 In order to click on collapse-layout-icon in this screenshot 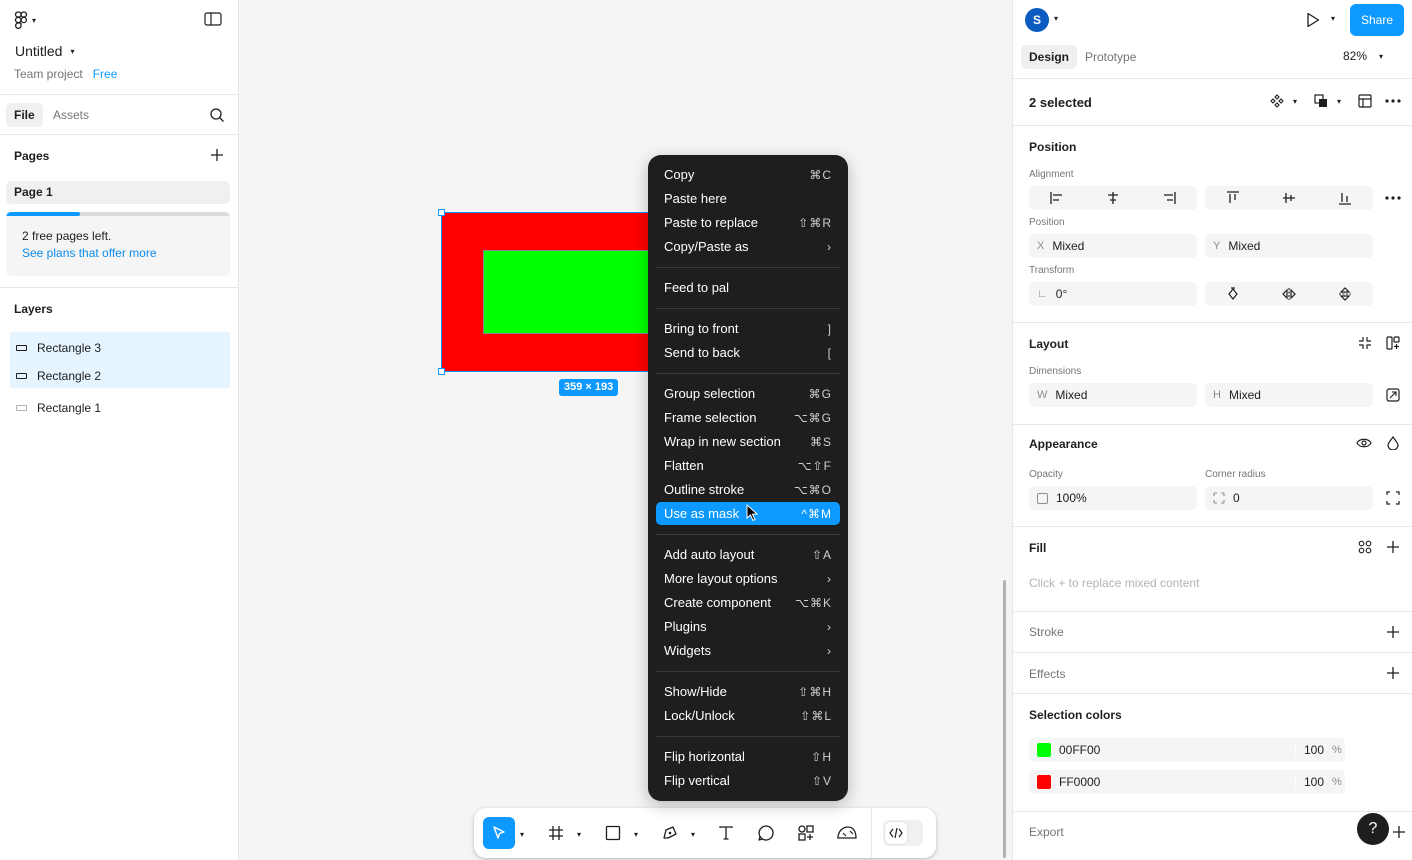, I will do `click(1365, 343)`.